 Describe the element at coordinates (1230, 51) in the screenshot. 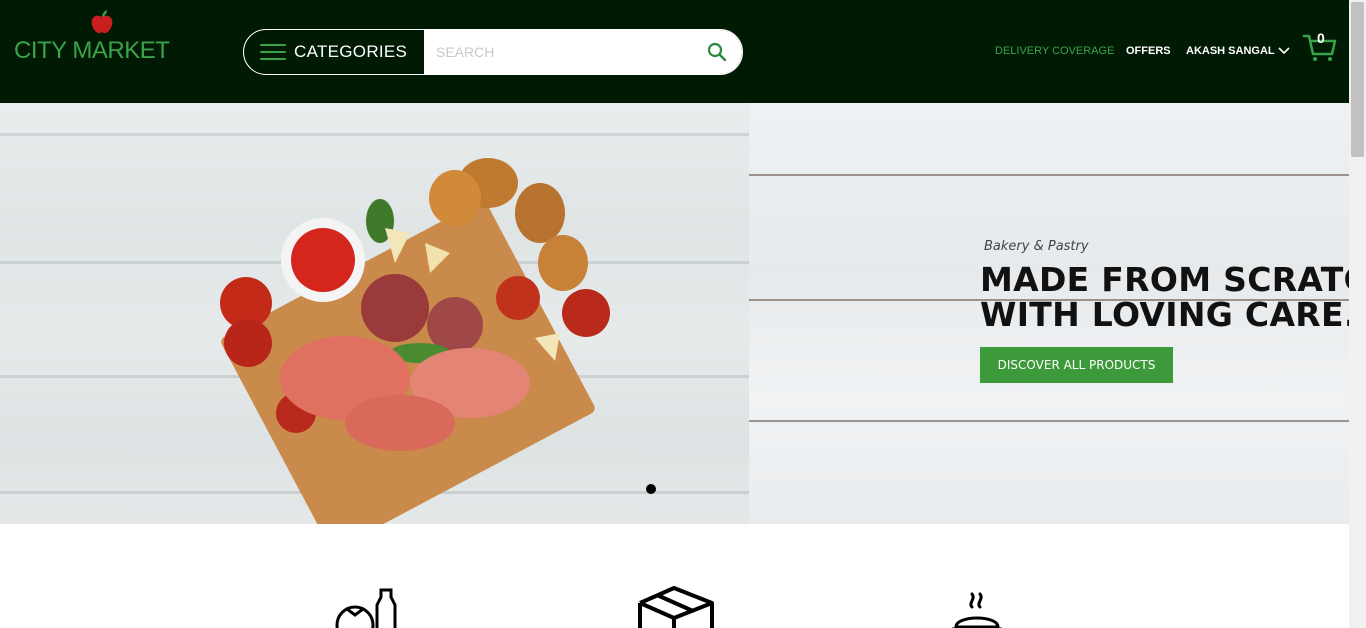

I see `user-name: AKASH SANGAL` at that location.